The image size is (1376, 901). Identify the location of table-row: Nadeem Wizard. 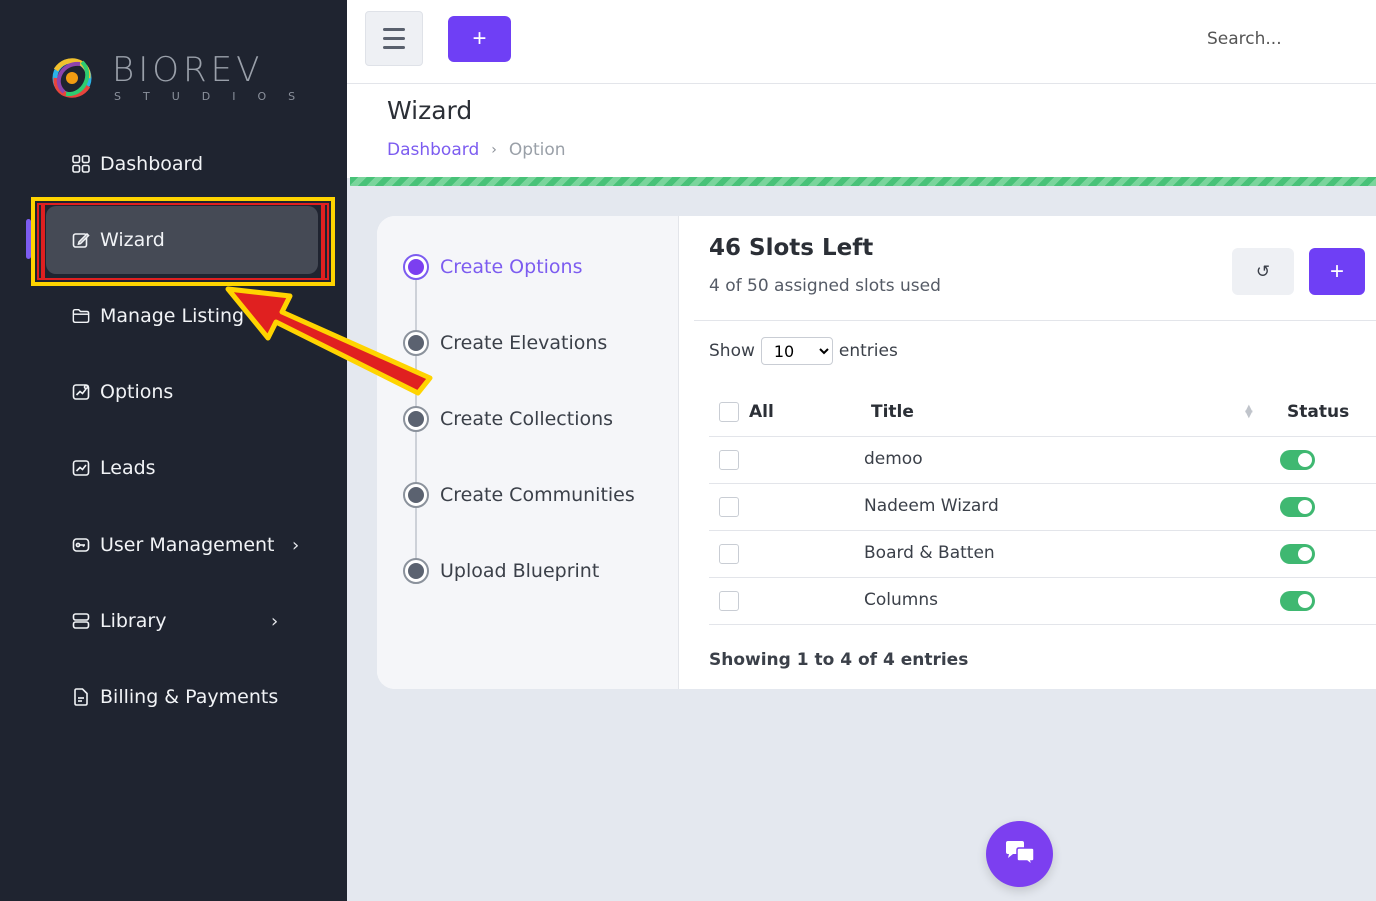
(1042, 507).